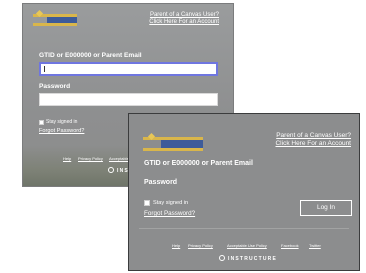 The height and width of the screenshot is (273, 366). Describe the element at coordinates (244, 228) in the screenshot. I see `footer-divider` at that location.